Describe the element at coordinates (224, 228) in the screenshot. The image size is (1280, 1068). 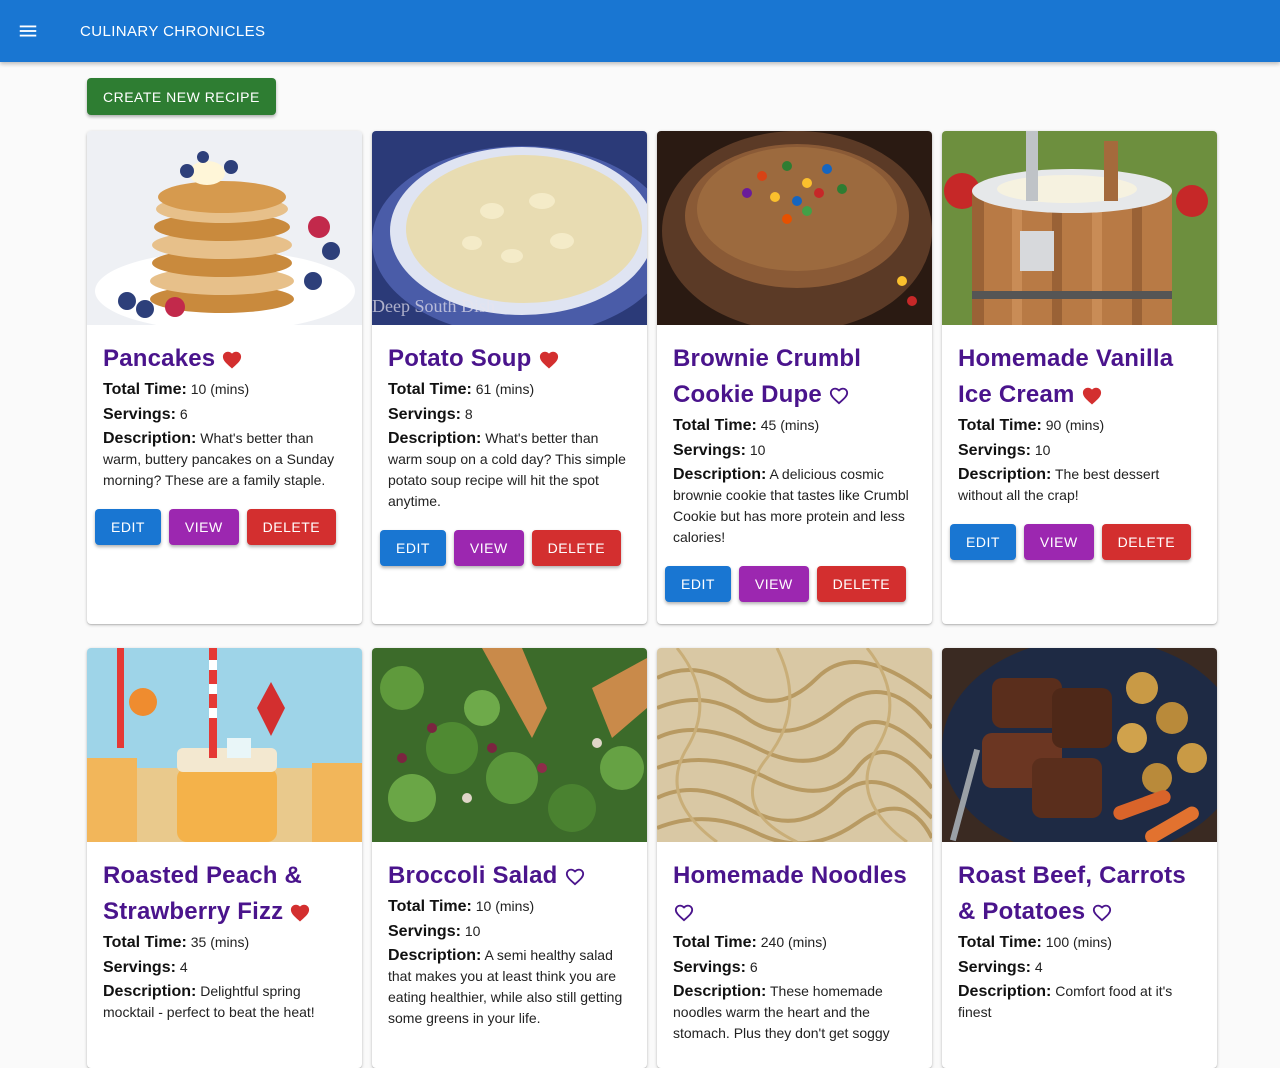
I see `recipe-image-pancakes` at that location.